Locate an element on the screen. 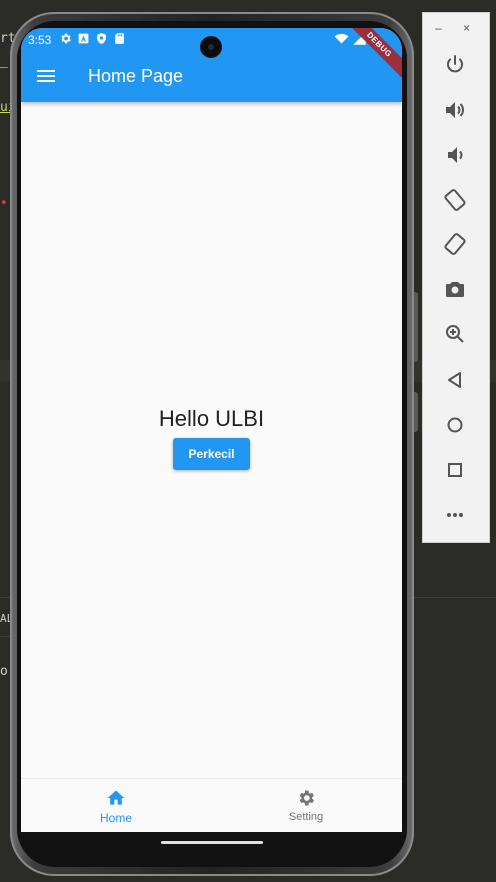  close-button: × is located at coordinates (466, 28).